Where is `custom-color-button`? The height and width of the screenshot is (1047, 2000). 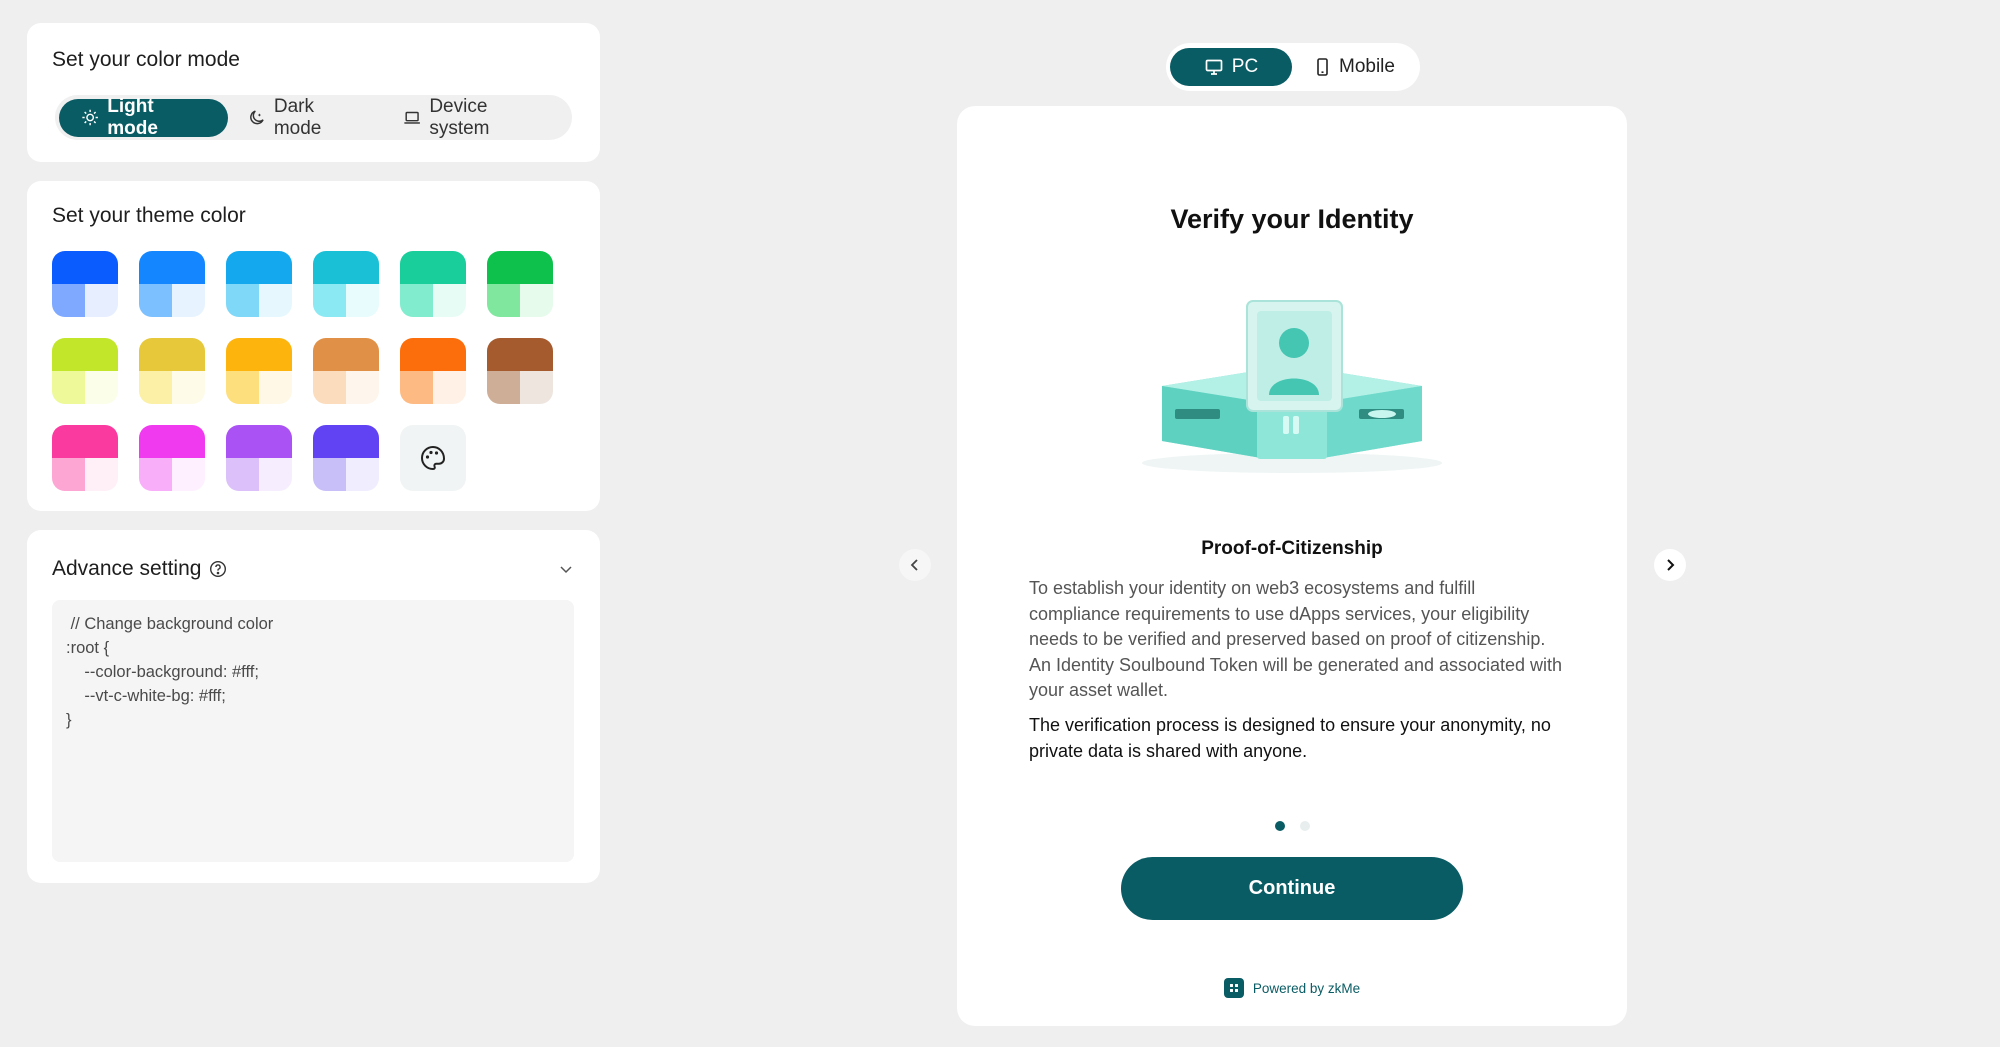 custom-color-button is located at coordinates (433, 458).